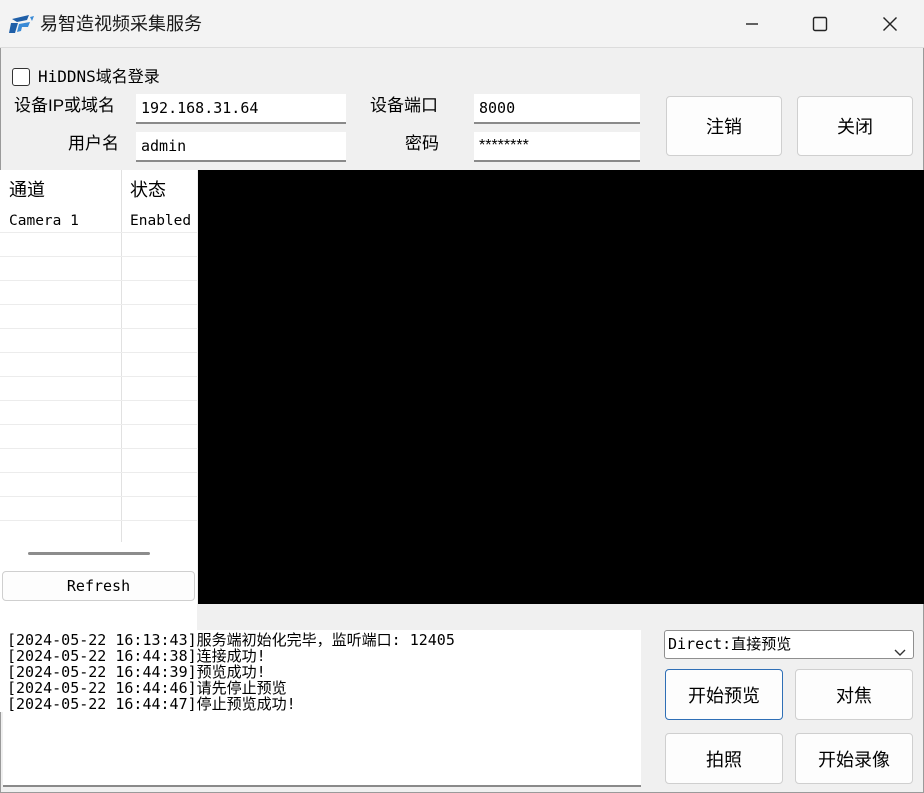 This screenshot has width=924, height=793. I want to click on channel-cell: Camera 1, so click(44, 221).